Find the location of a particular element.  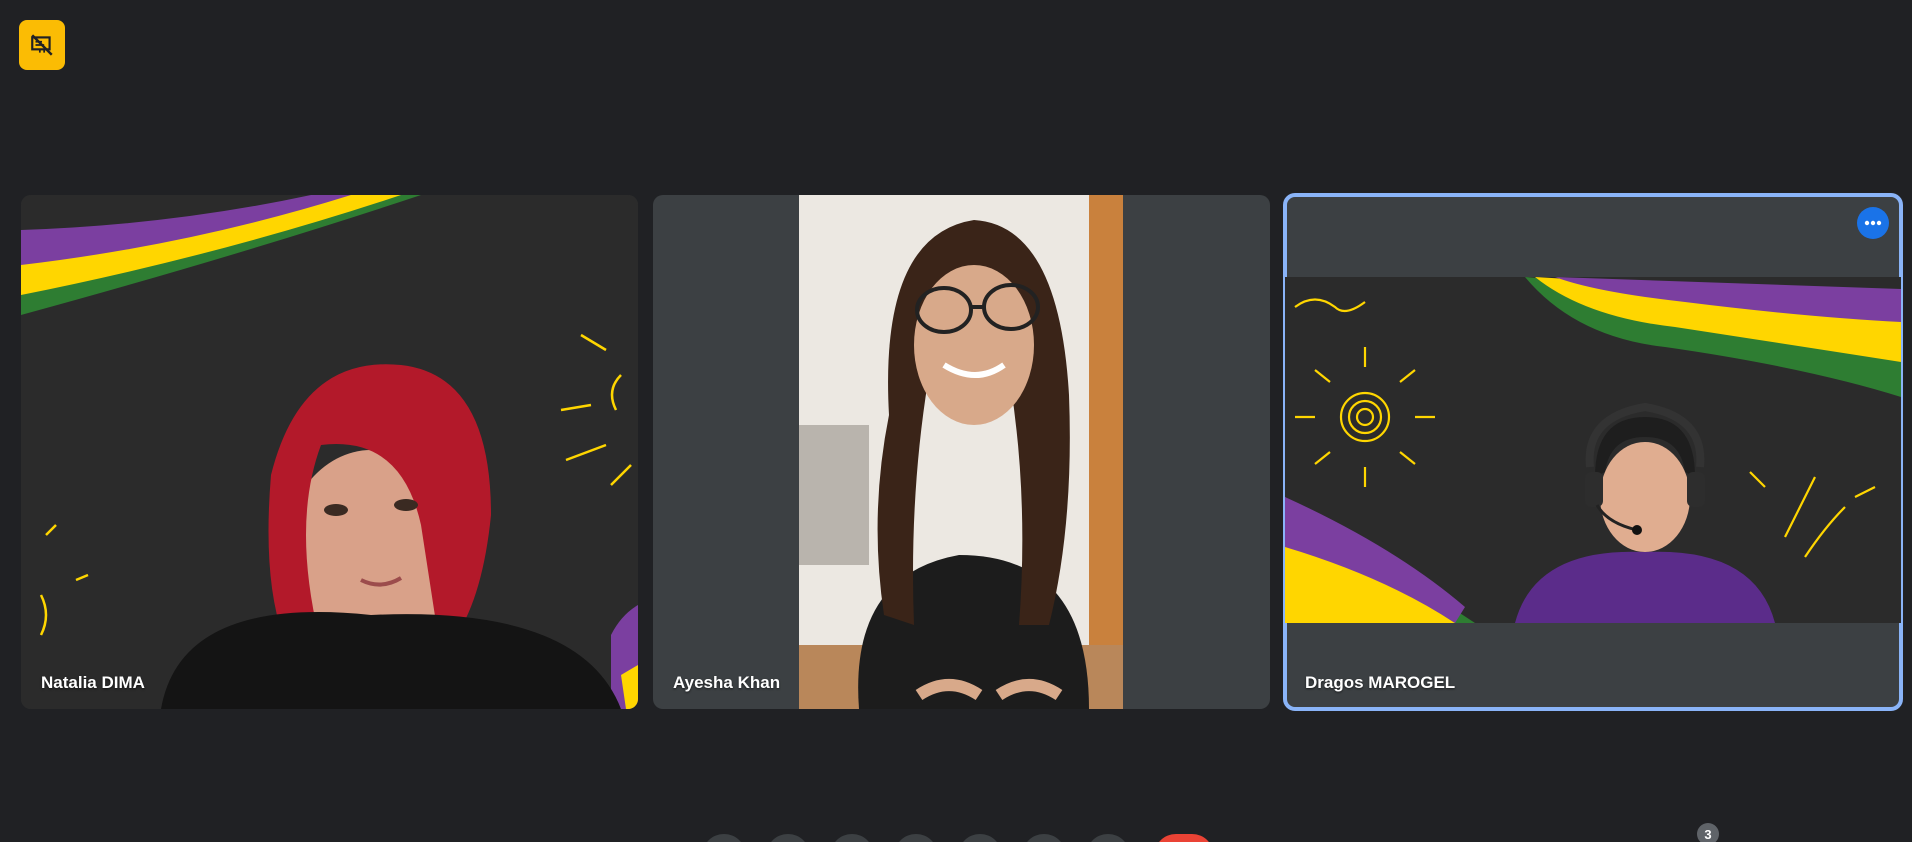

more-horizontal-icon is located at coordinates (1873, 223).